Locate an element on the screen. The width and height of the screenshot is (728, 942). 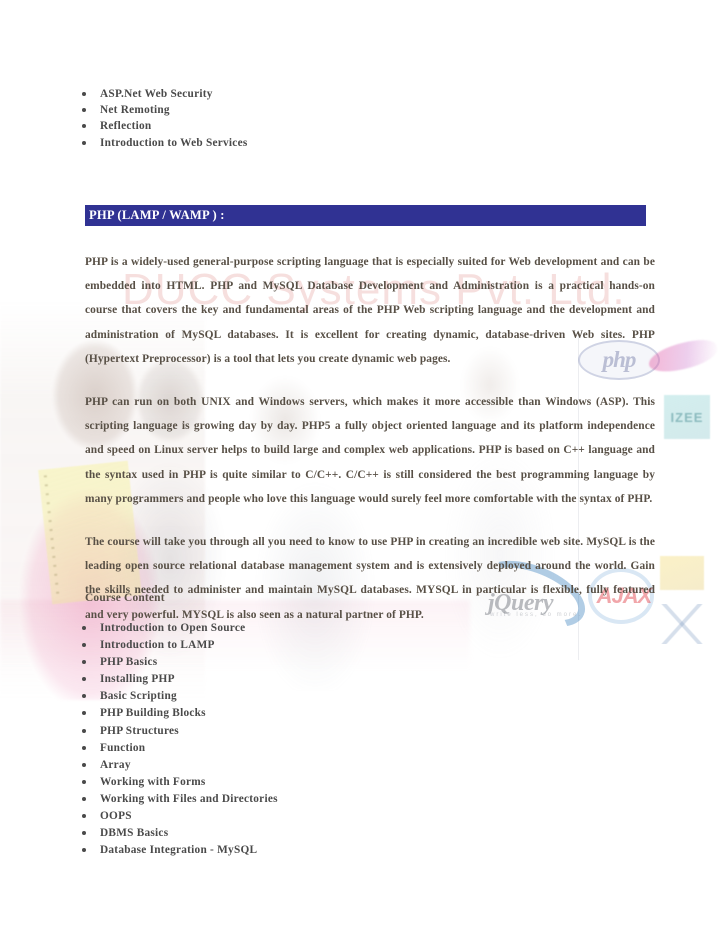
list-item: Function is located at coordinates (280, 748).